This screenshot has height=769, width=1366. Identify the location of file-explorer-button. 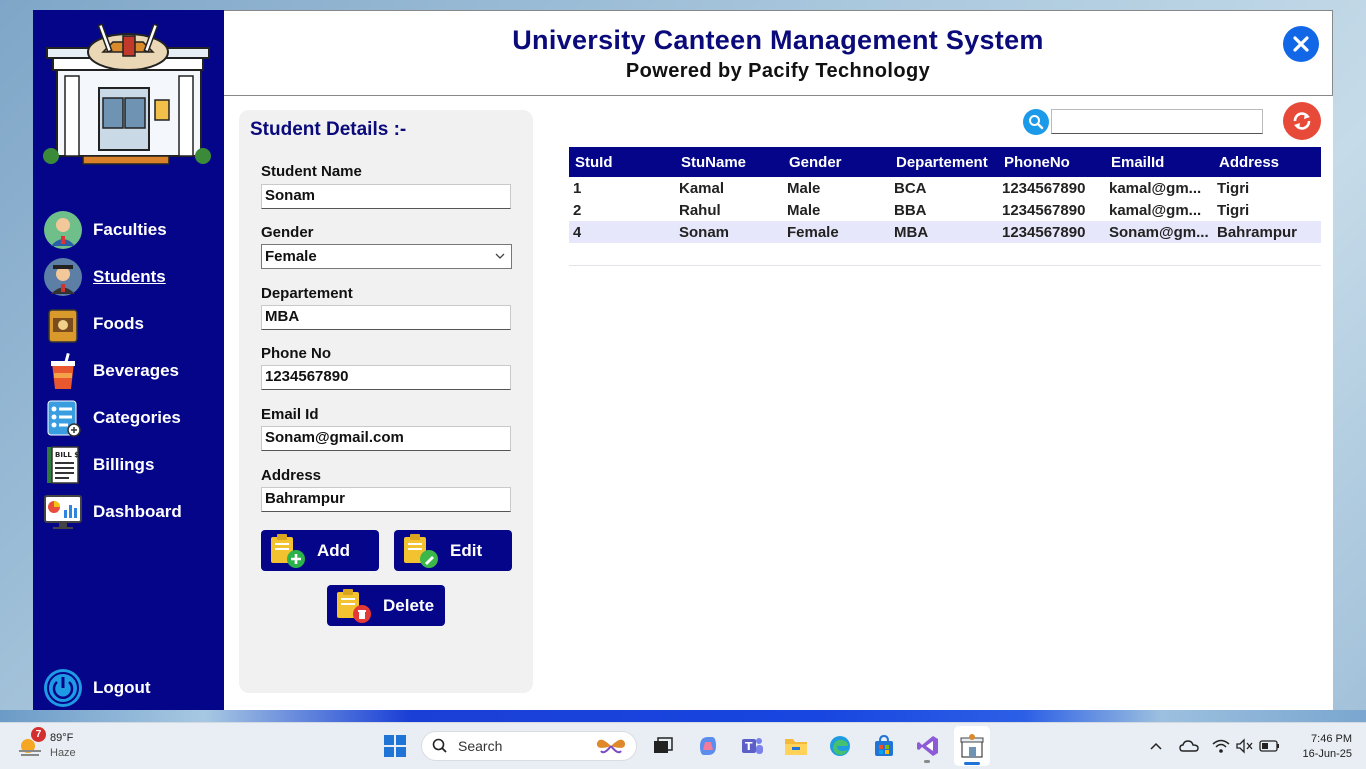
(796, 746).